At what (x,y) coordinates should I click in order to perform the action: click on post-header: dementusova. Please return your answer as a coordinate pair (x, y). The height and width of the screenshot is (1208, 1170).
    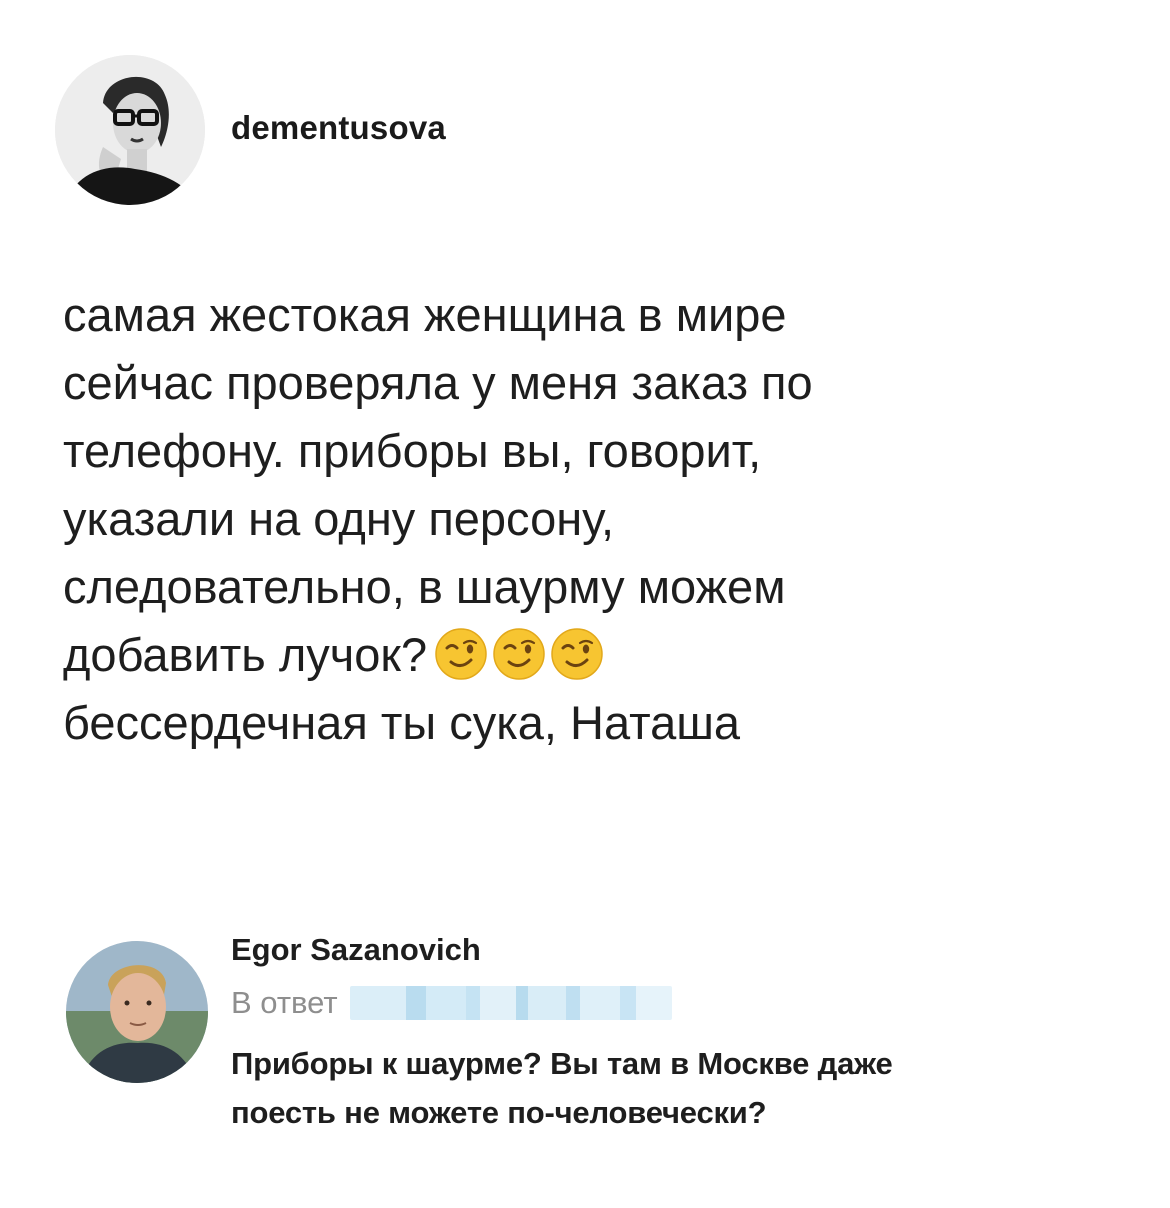
    Looking at the image, I should click on (250, 130).